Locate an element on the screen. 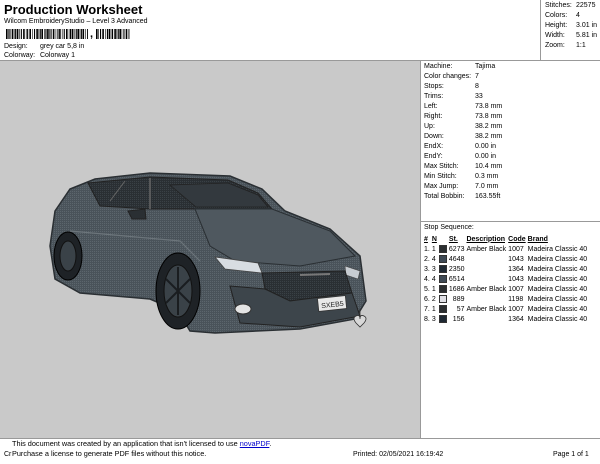  stat-label: Max Stitch: is located at coordinates (441, 166).